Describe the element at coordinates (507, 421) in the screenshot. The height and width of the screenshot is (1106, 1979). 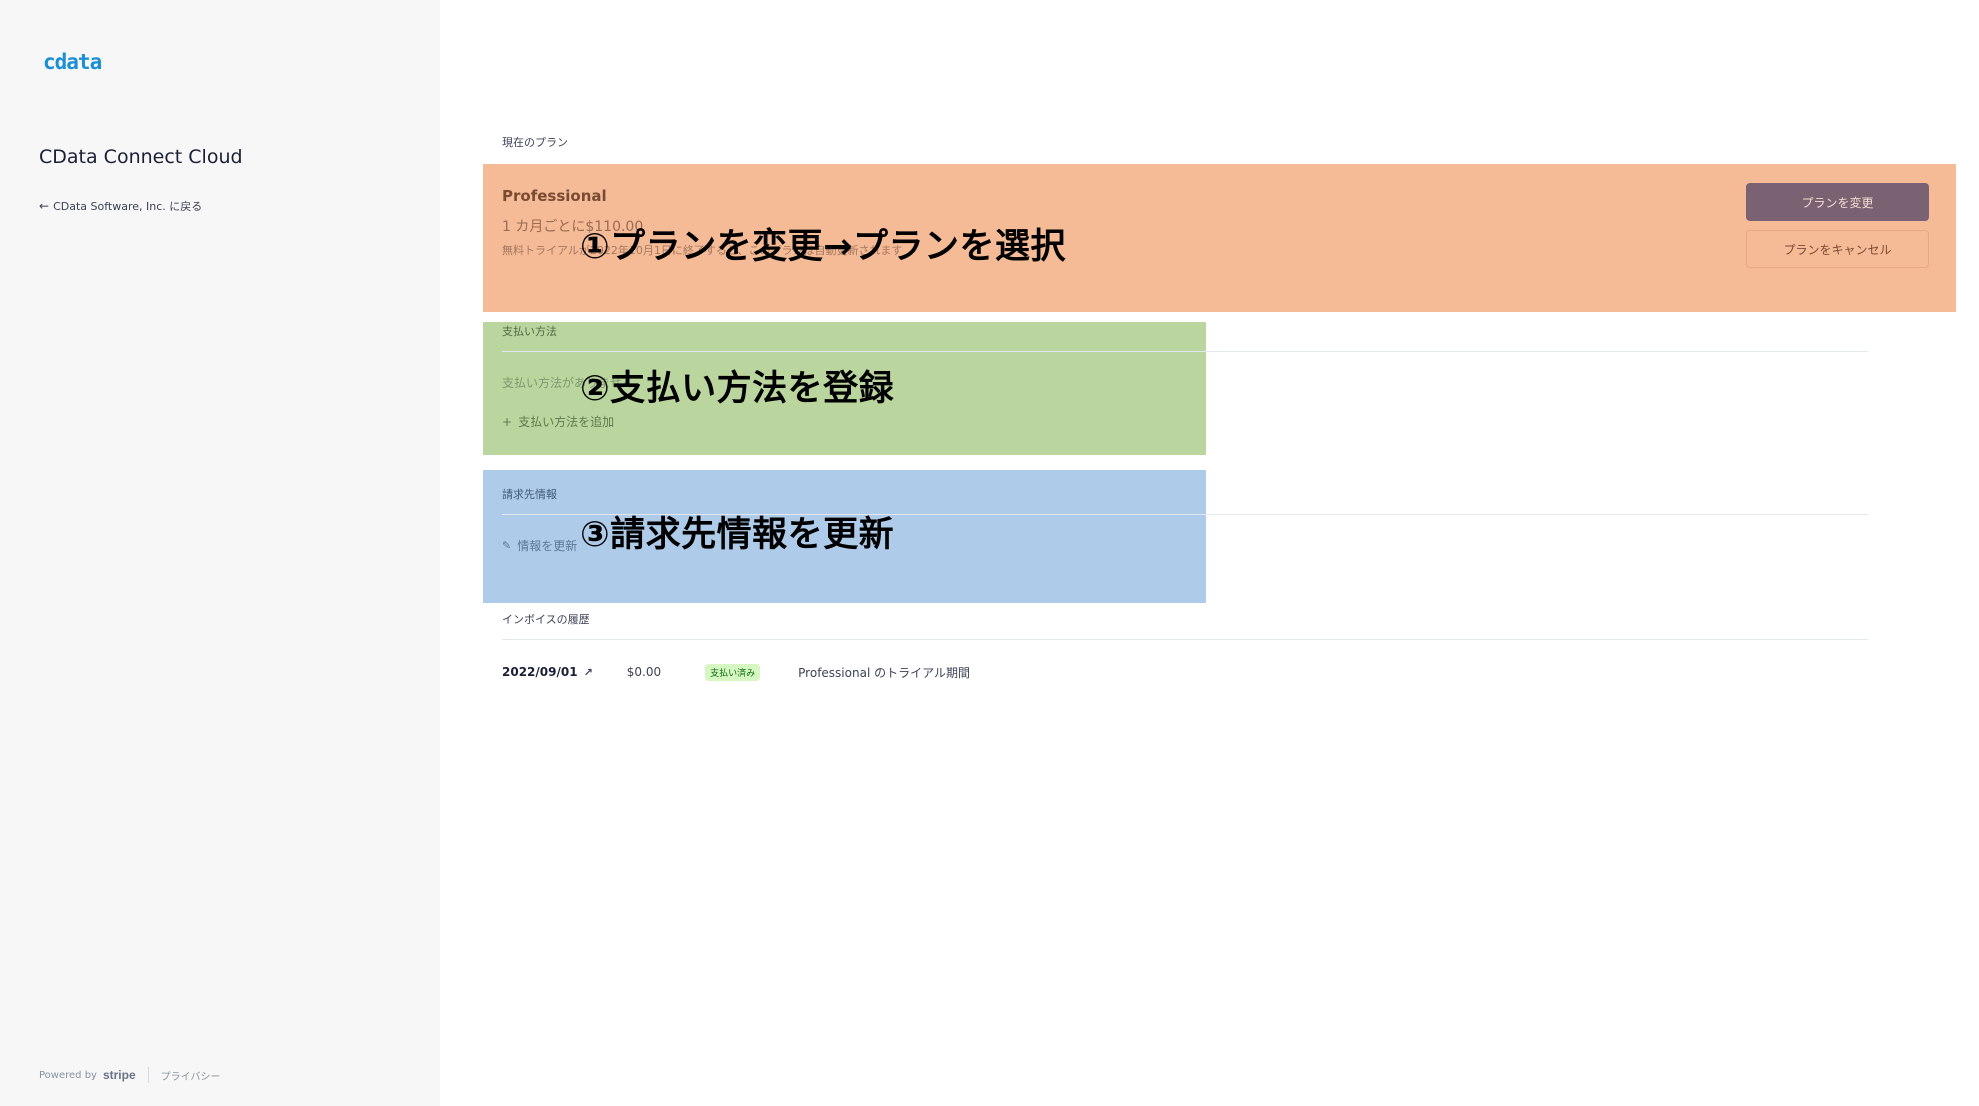
I see `plus-icon: +` at that location.